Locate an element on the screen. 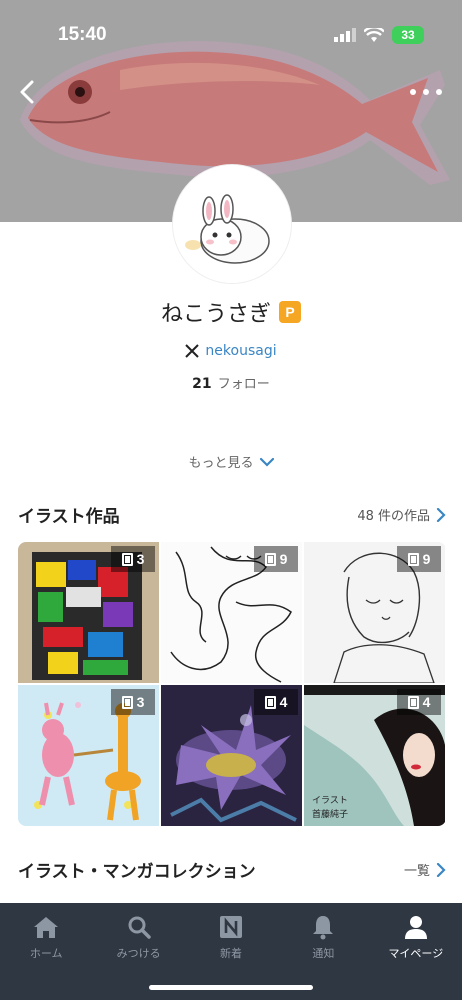 This screenshot has width=462, height=1000. profile-name: ねこうさぎ is located at coordinates (215, 314).